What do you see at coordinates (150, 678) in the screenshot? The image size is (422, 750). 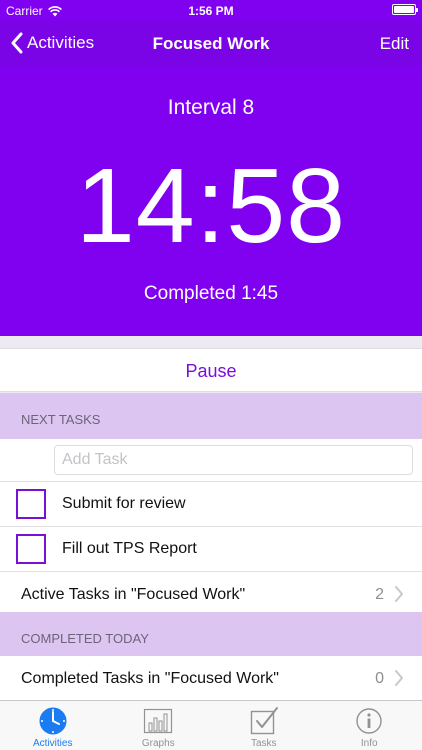 I see `completed-tasks-label: Completed Tasks in "Focused Work"` at bounding box center [150, 678].